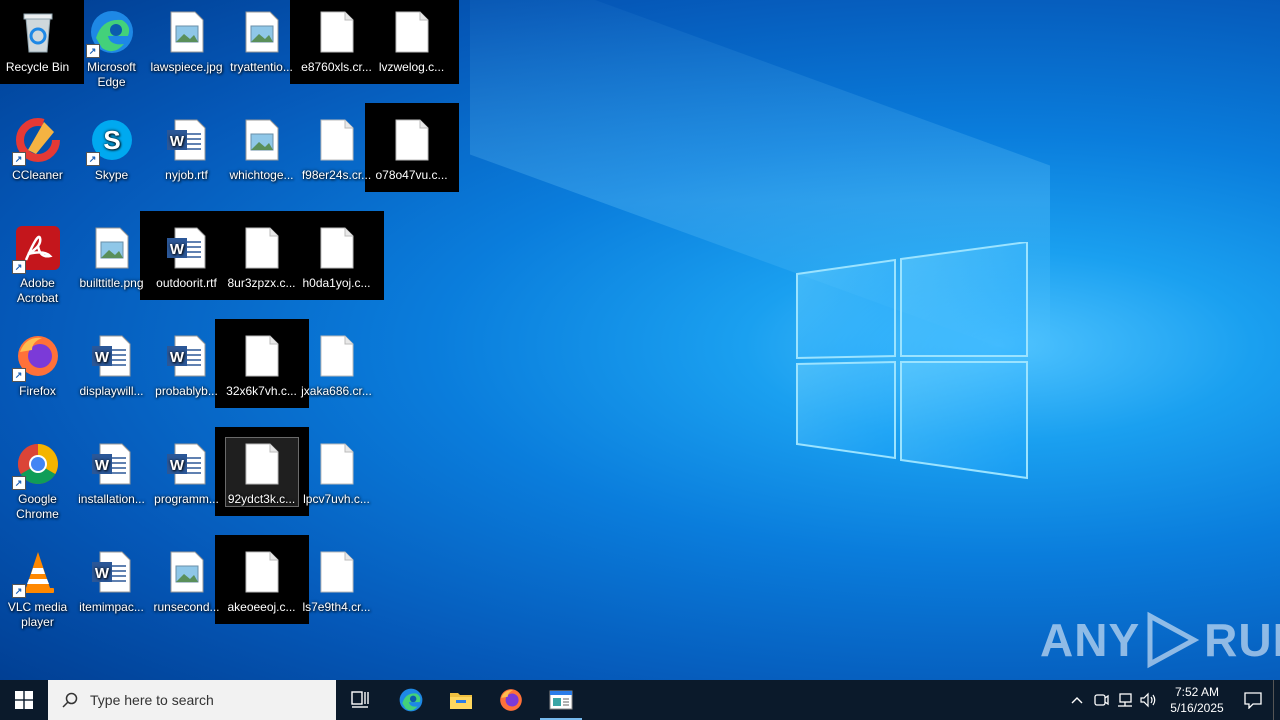 This screenshot has height=720, width=1280. Describe the element at coordinates (1160, 640) in the screenshot. I see `anyrun-watermark: ANY RUN` at that location.